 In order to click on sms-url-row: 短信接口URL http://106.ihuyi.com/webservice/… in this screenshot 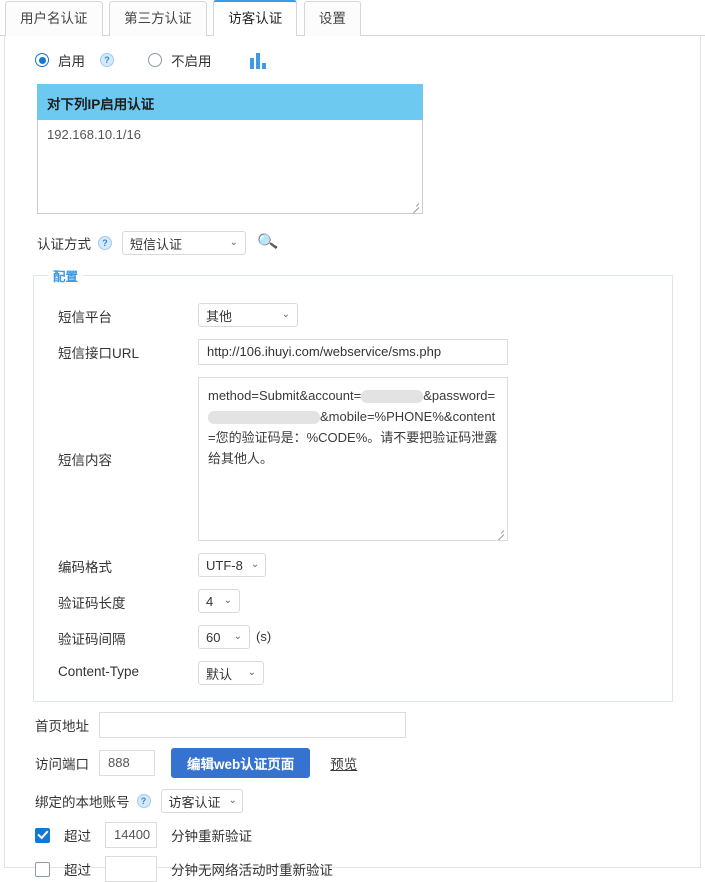, I will do `click(353, 352)`.